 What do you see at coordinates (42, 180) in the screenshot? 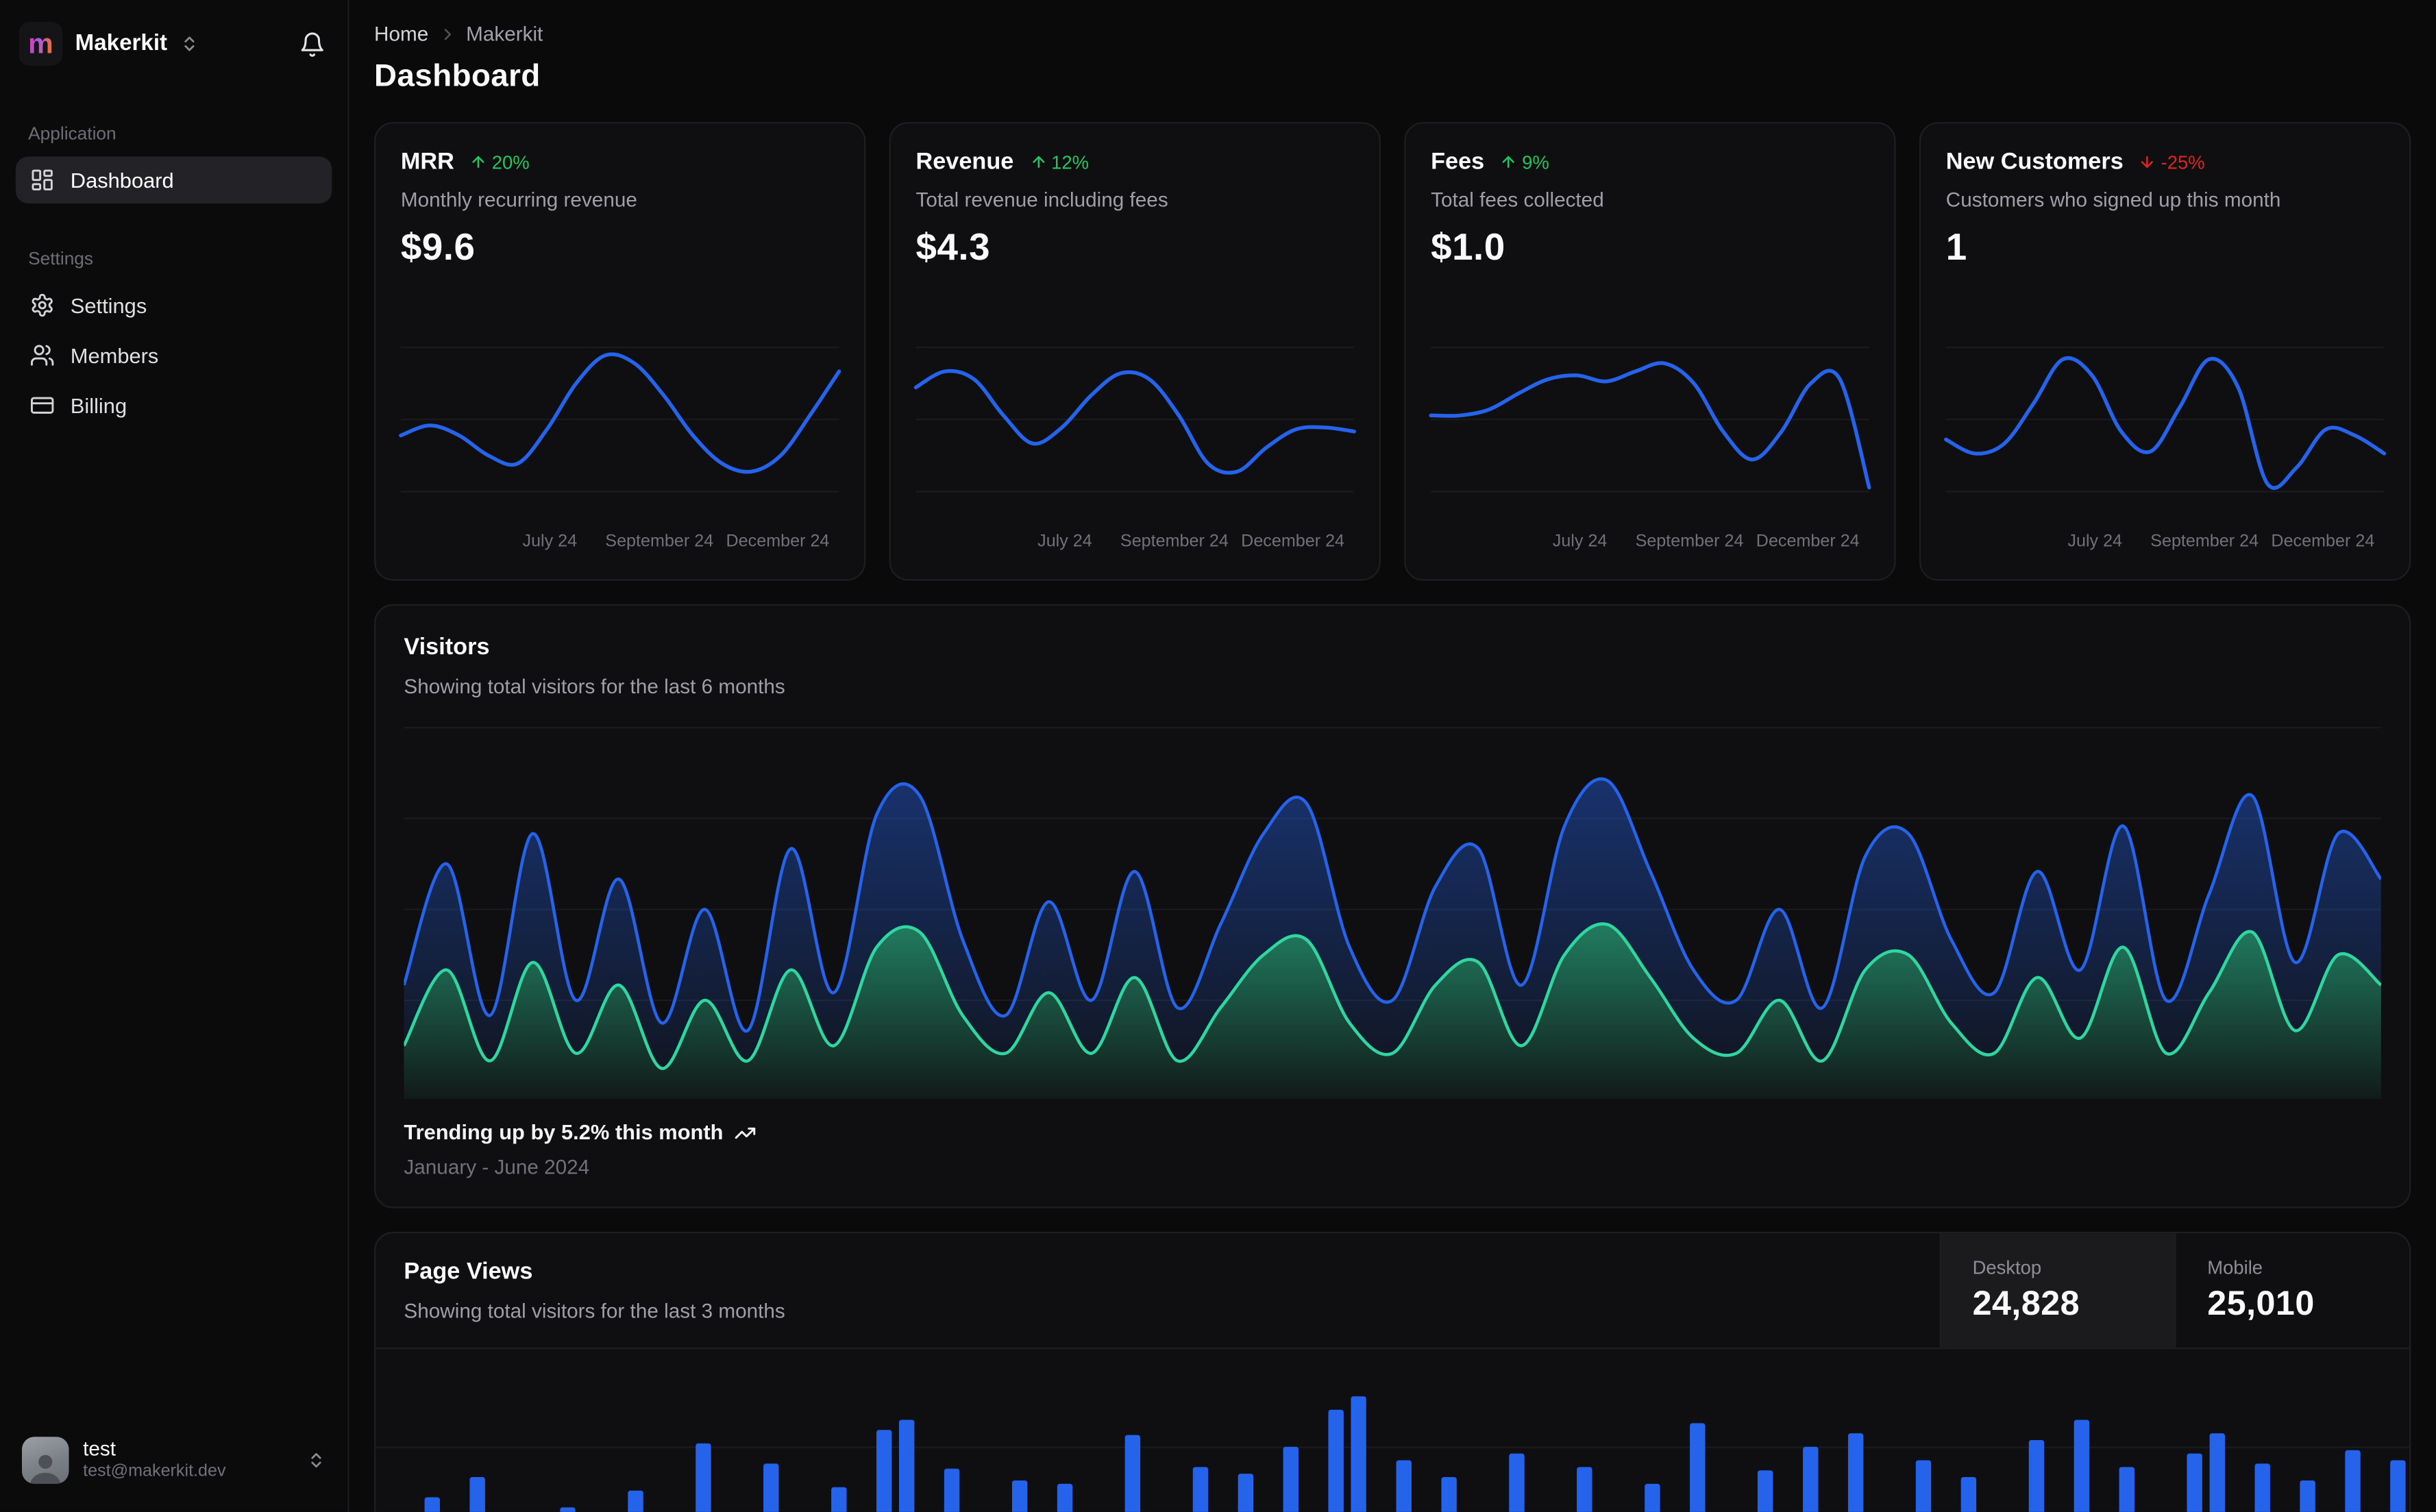
I see `dashboard-icon` at bounding box center [42, 180].